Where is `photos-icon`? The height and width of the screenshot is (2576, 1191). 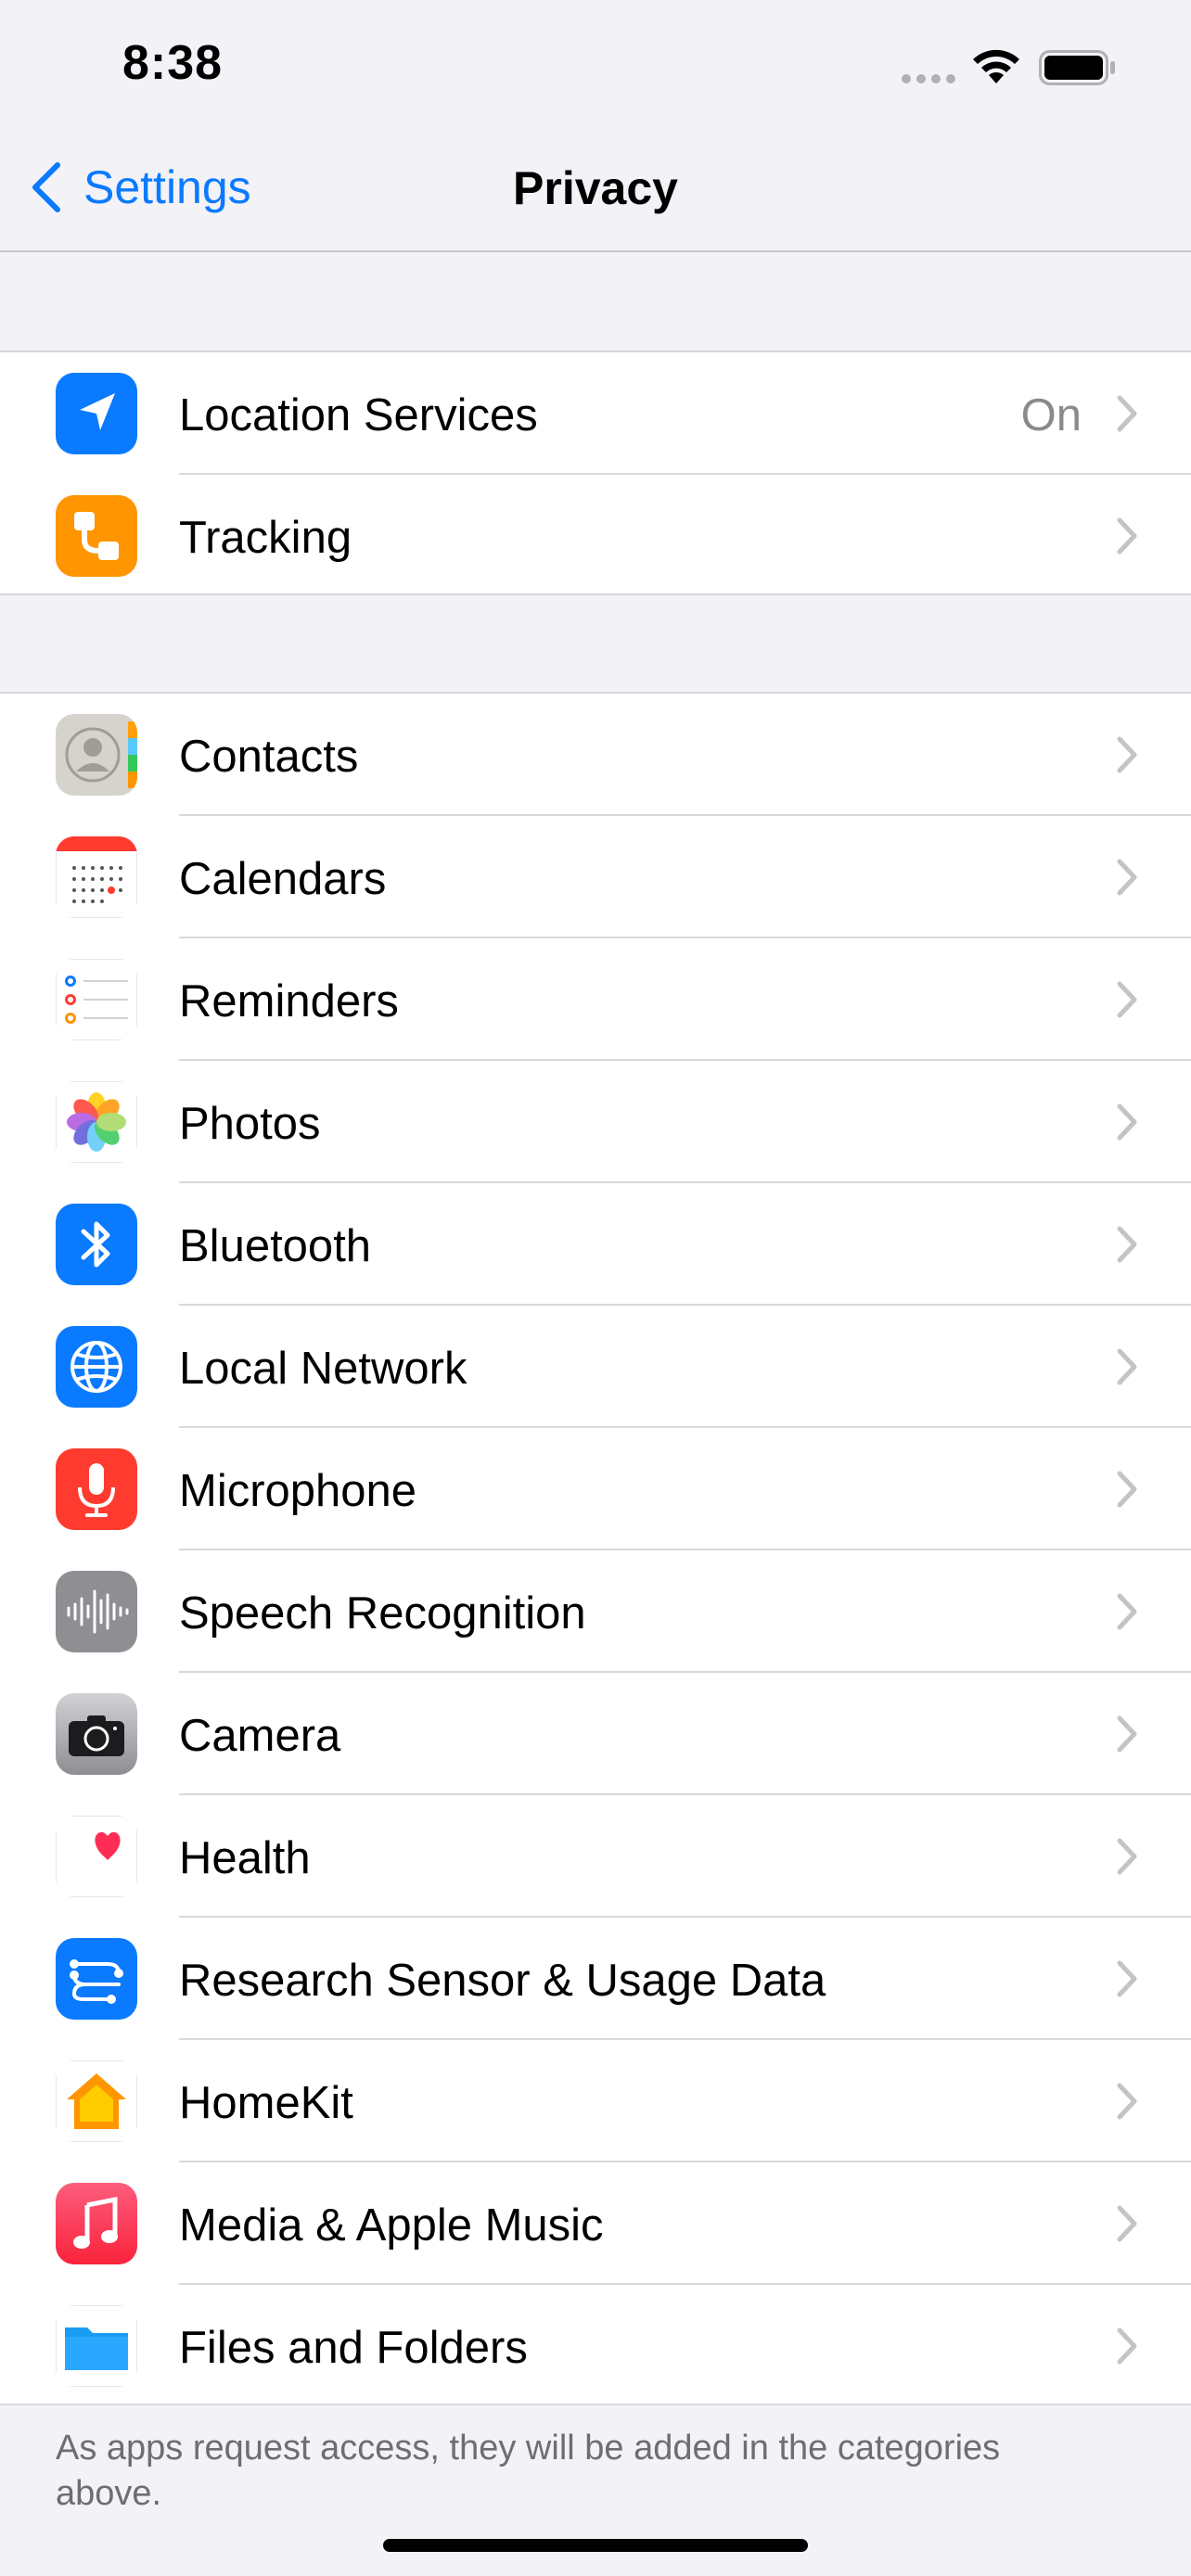 photos-icon is located at coordinates (96, 1122).